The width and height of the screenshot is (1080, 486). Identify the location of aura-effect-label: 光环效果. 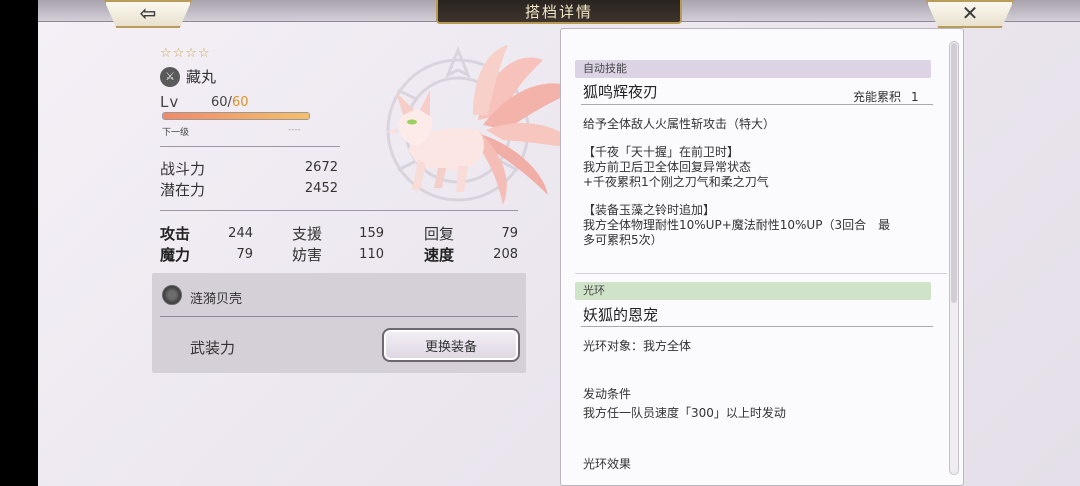
(607, 464).